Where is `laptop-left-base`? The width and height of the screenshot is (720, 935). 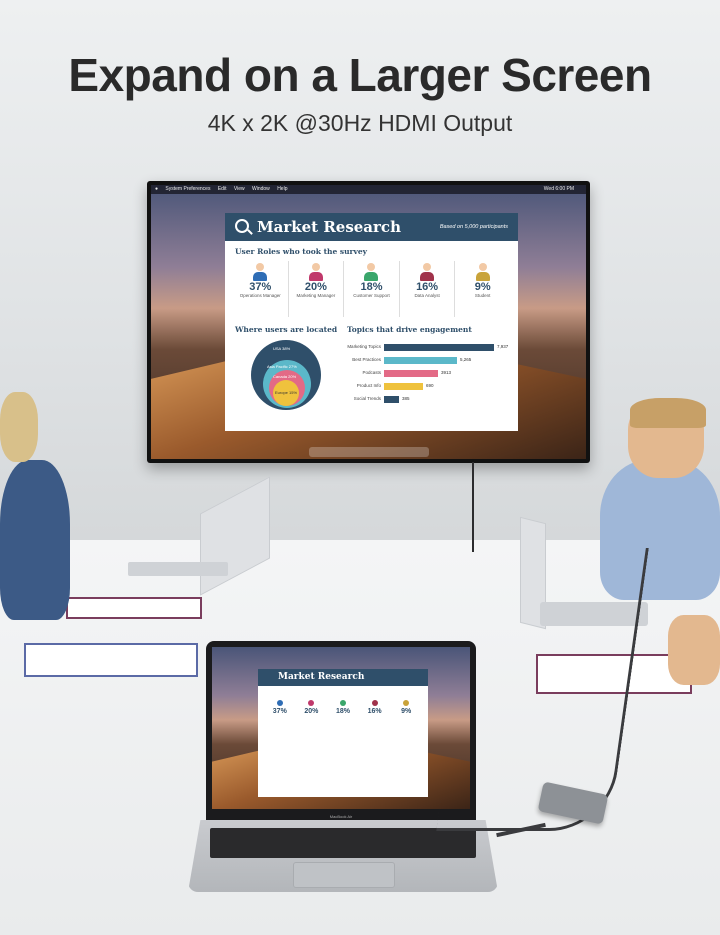 laptop-left-base is located at coordinates (178, 569).